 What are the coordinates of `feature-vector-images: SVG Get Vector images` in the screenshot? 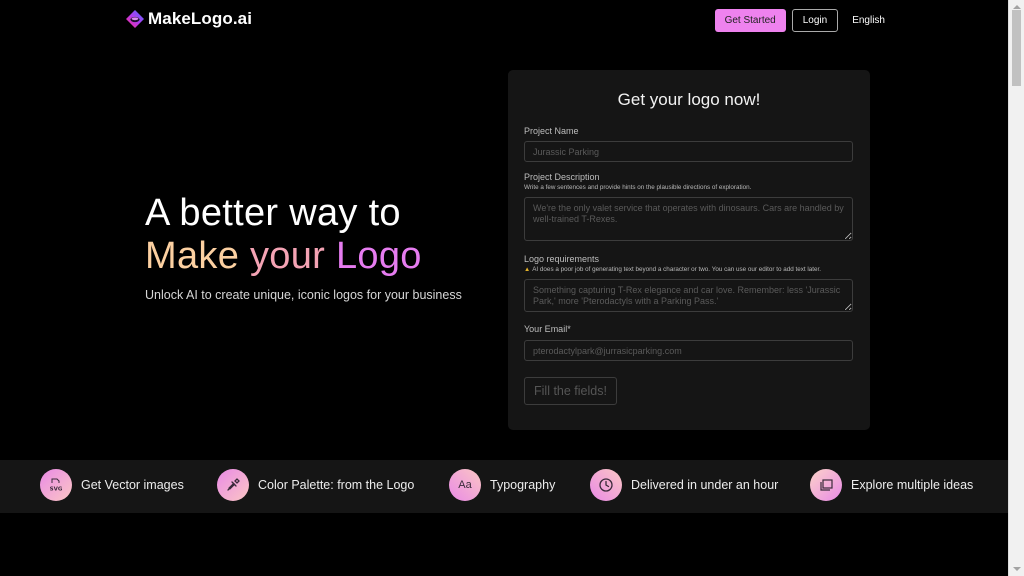 It's located at (112, 485).